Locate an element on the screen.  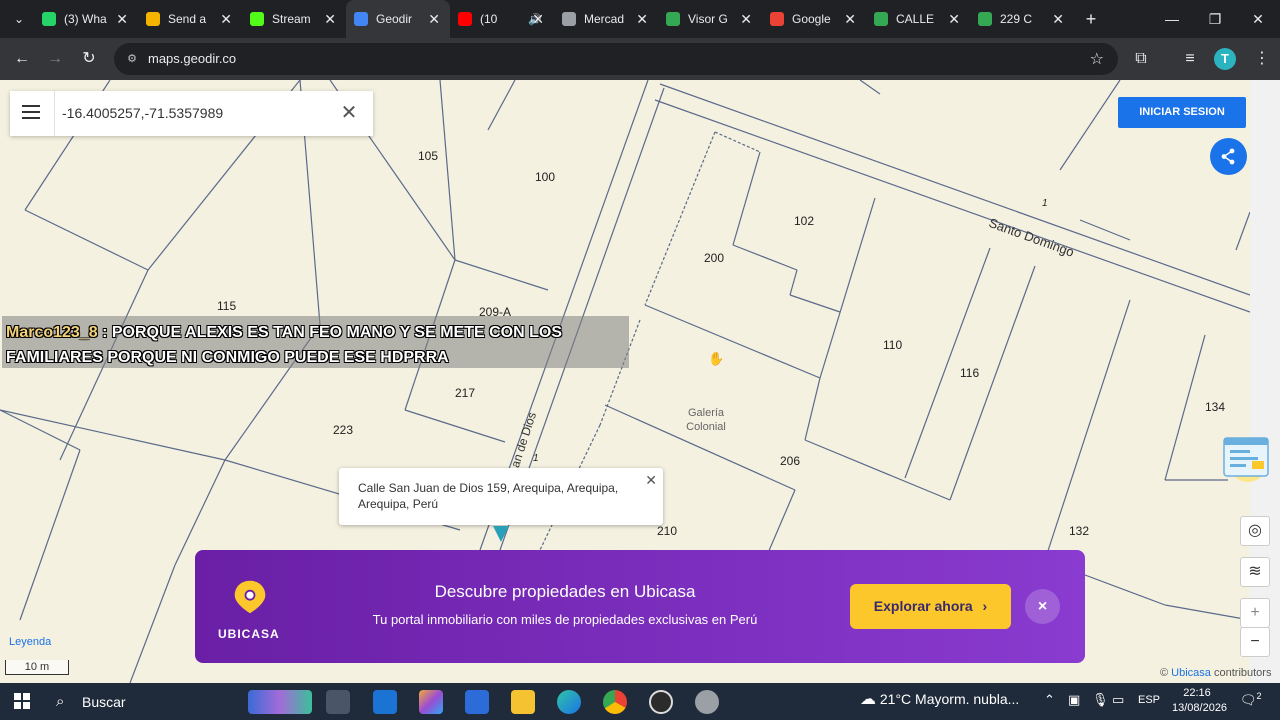
chatbot-icon is located at coordinates (1246, 460).